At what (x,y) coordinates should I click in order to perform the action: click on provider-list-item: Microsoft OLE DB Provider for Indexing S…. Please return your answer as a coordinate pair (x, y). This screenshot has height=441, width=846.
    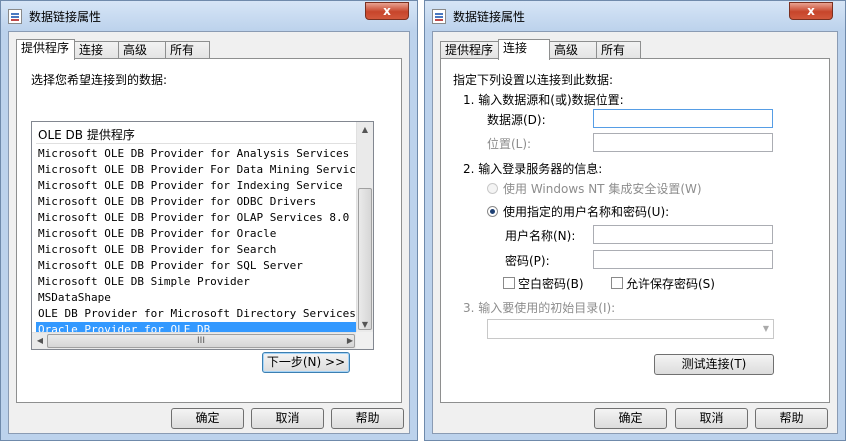
    Looking at the image, I should click on (197, 186).